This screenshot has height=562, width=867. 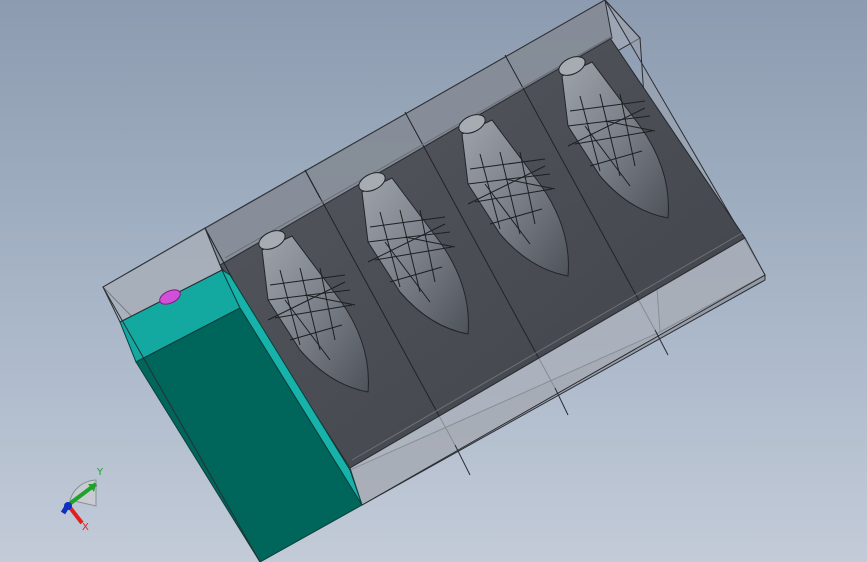 I want to click on y-axis-label: Y, so click(x=100, y=472).